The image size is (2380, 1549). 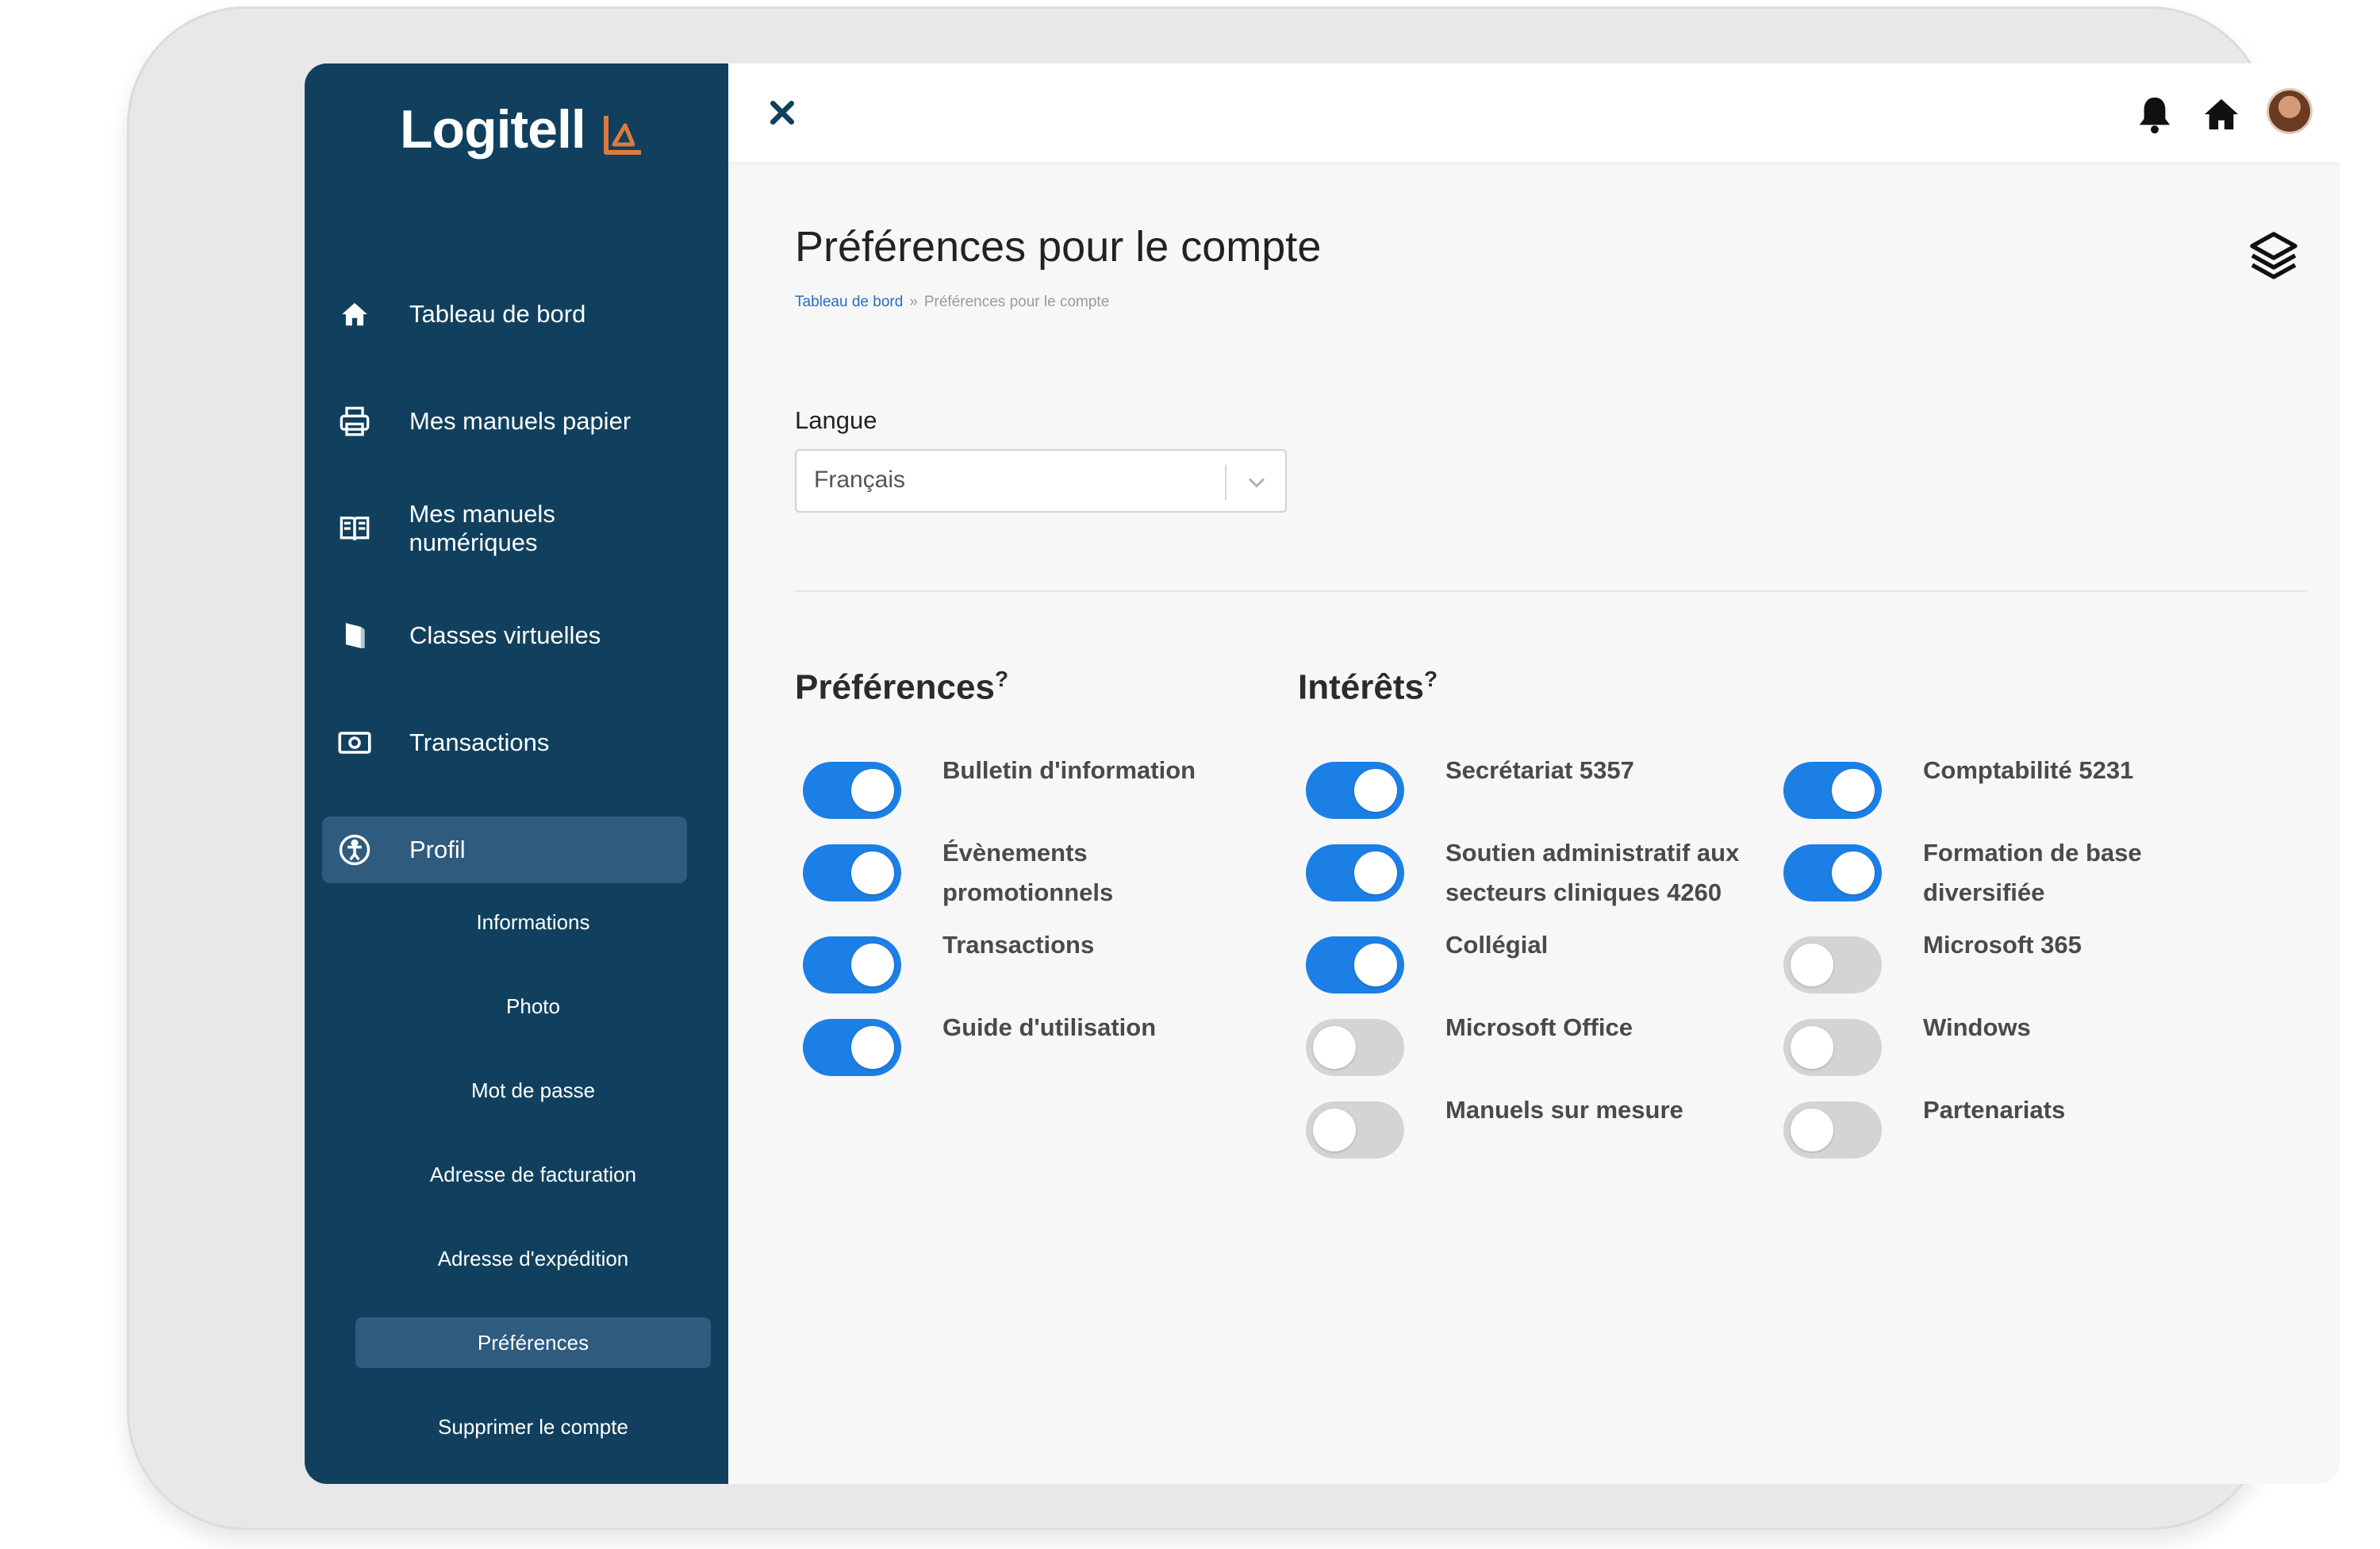 What do you see at coordinates (1028, 872) in the screenshot?
I see `option-label: Évènements promotionnels` at bounding box center [1028, 872].